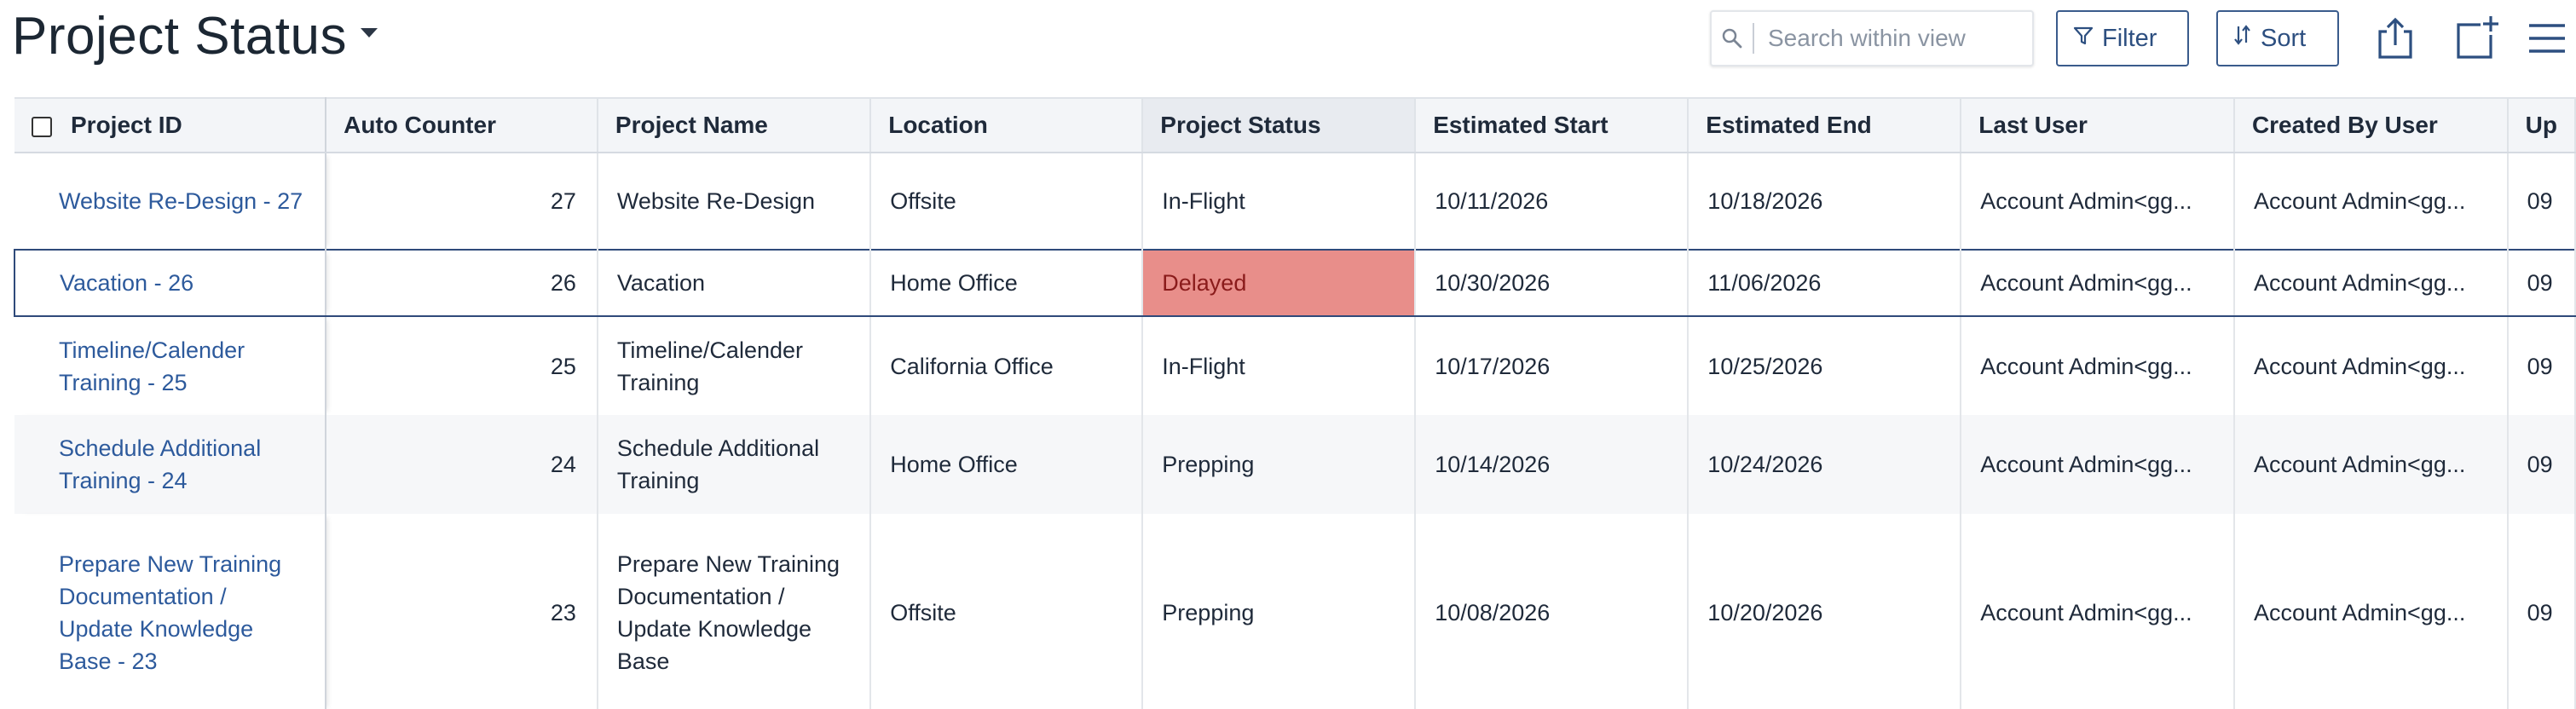 Image resolution: width=2576 pixels, height=709 pixels. I want to click on estimated-start-cell: 10/14/2026, so click(1552, 464).